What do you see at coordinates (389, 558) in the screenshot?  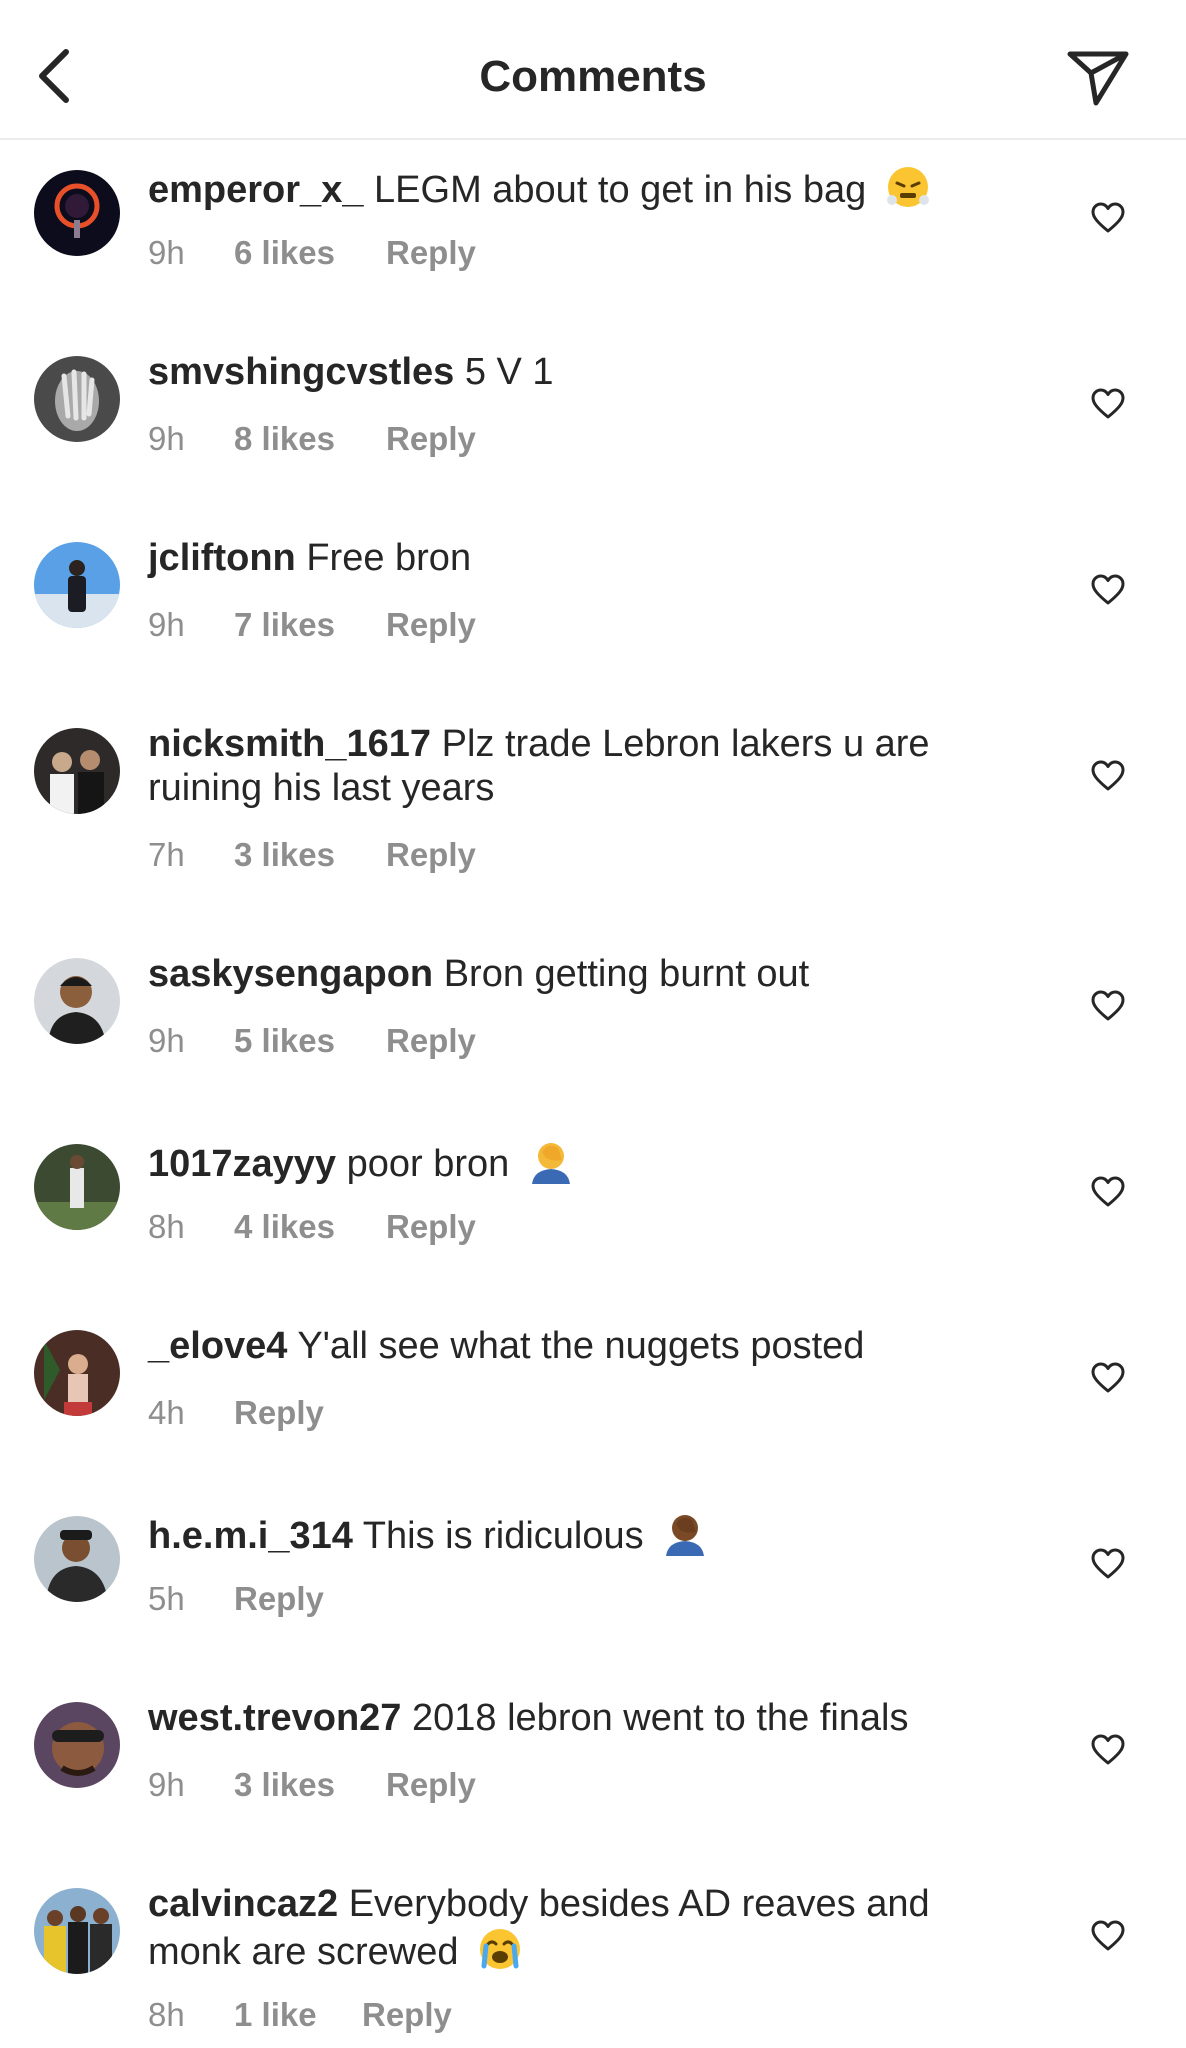 I see `comment-message: Free bron` at bounding box center [389, 558].